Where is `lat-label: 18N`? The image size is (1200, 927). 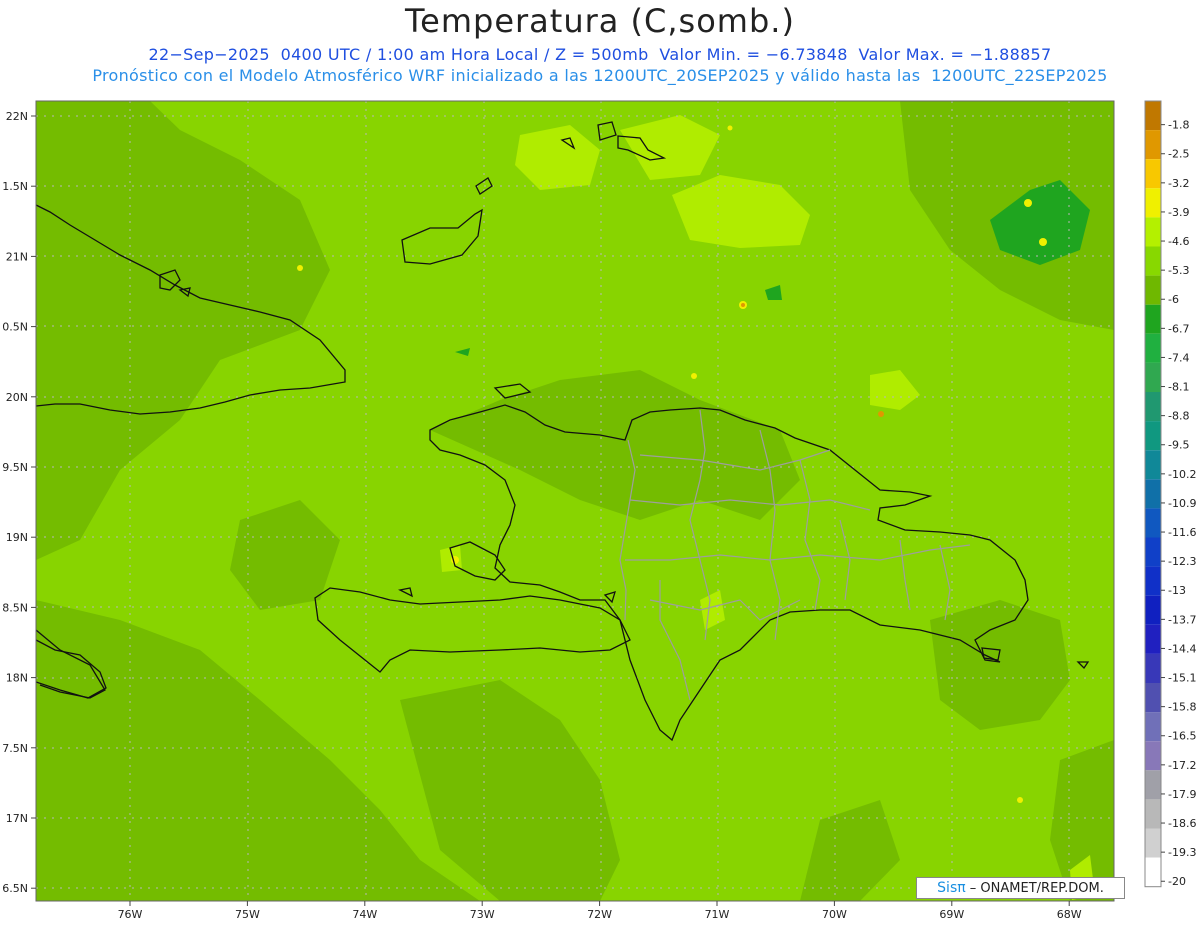 lat-label: 18N is located at coordinates (17, 678).